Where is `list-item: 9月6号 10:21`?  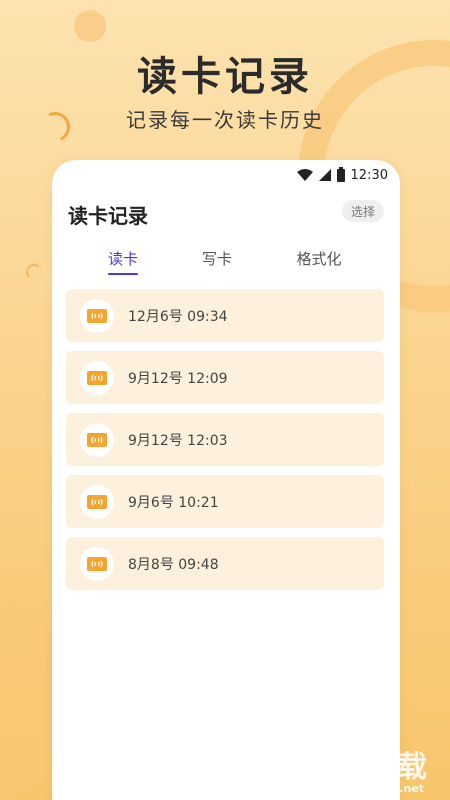 list-item: 9月6号 10:21 is located at coordinates (225, 501).